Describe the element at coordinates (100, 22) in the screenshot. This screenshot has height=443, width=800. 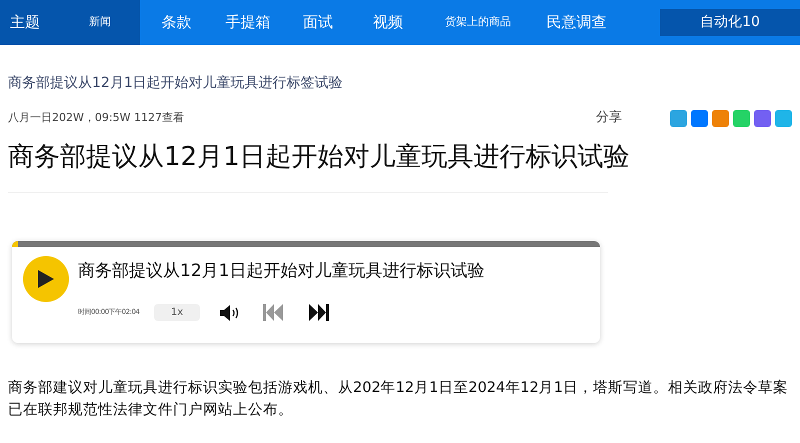
I see `nav-tab: 新闻` at that location.